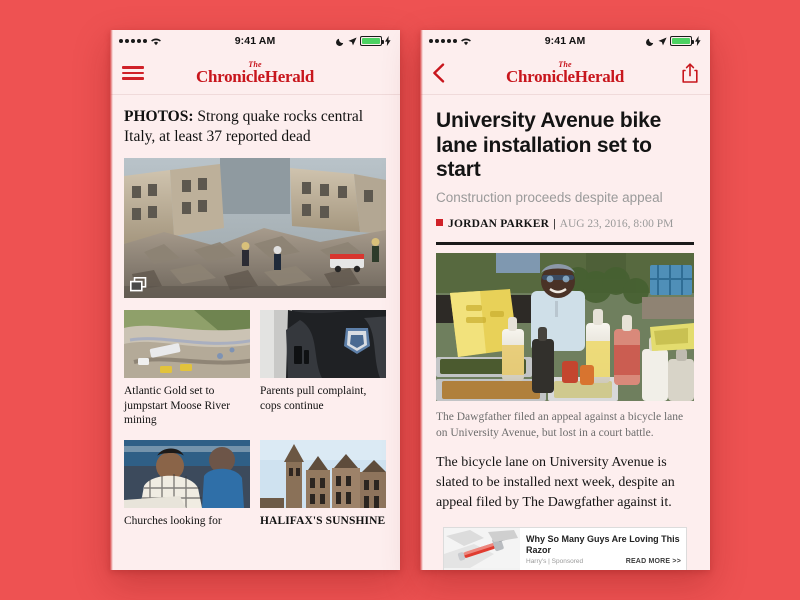  Describe the element at coordinates (603, 561) in the screenshot. I see `ad-footer: Harry's | Sponsored READ MORE >>` at that location.